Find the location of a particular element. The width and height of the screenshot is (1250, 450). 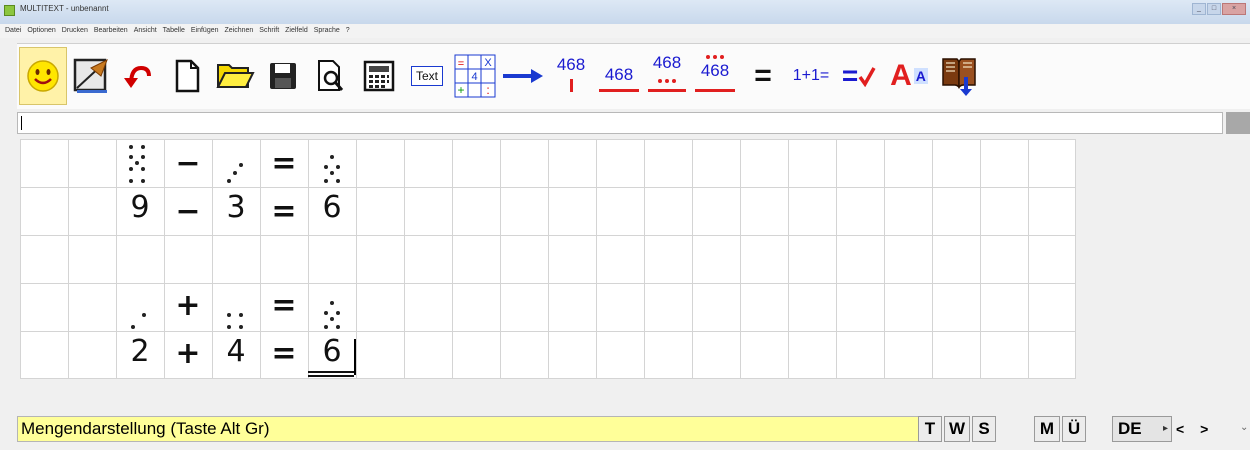

eq2-dots-equals: = is located at coordinates (284, 305).